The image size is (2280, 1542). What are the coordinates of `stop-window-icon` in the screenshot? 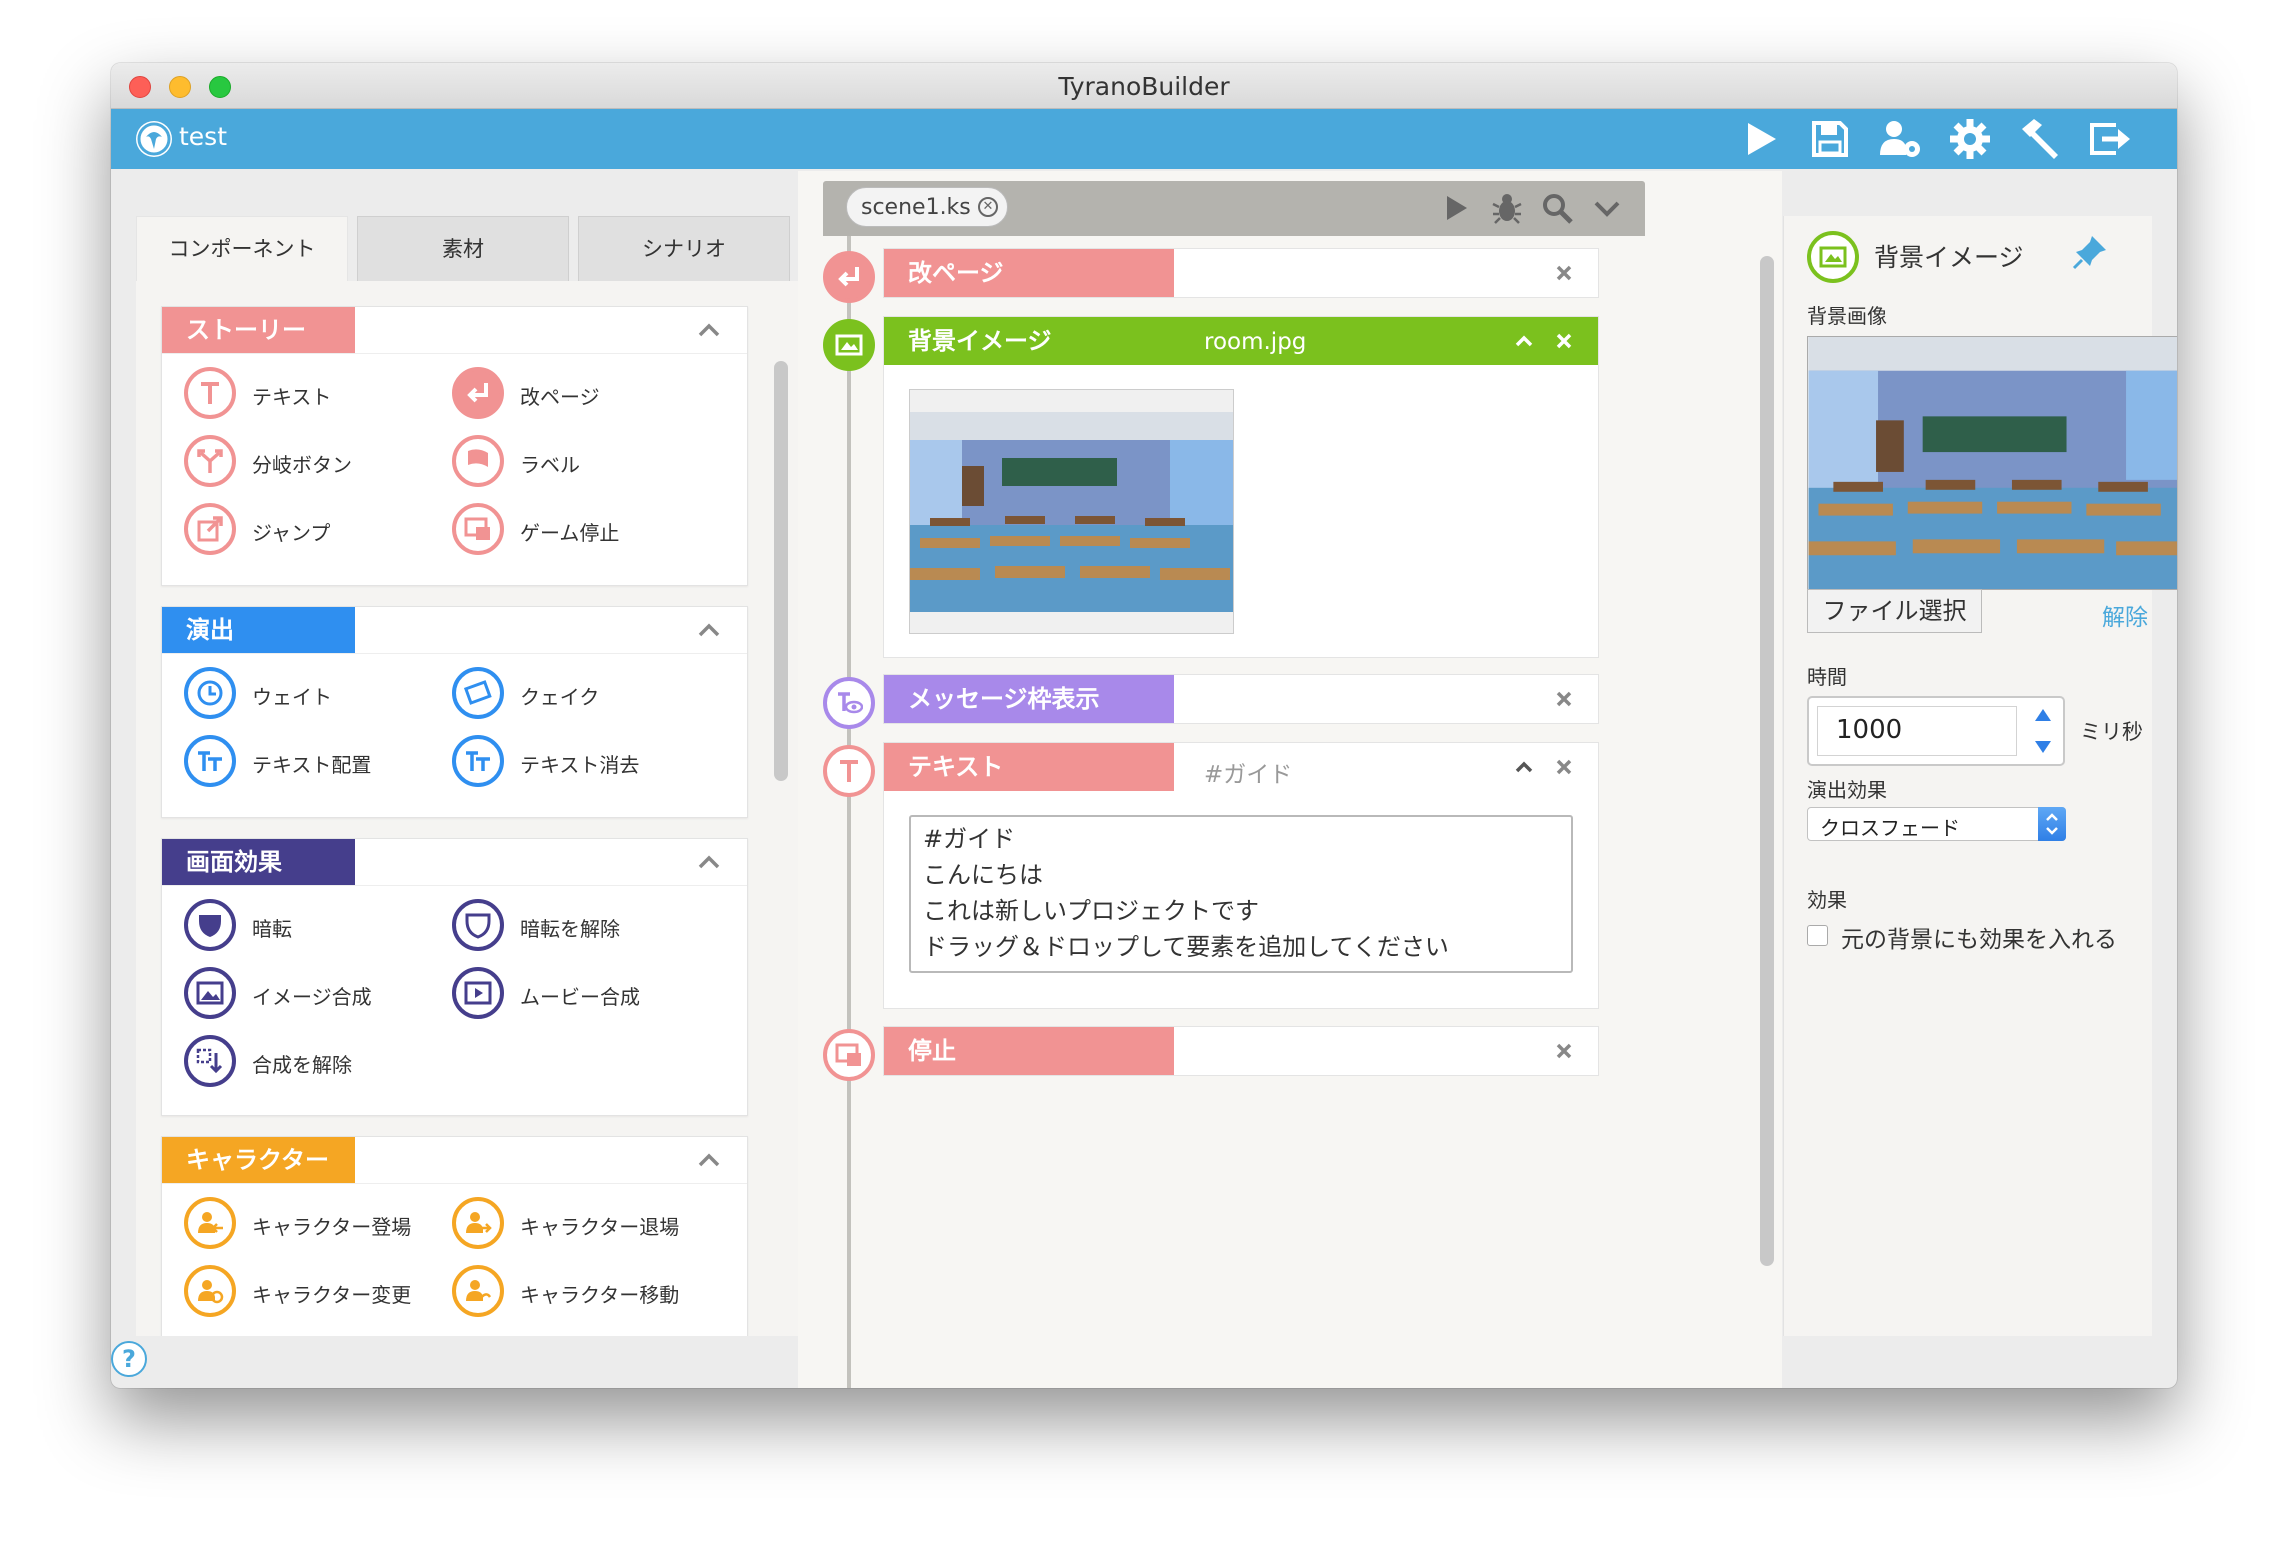 It's located at (477, 528).